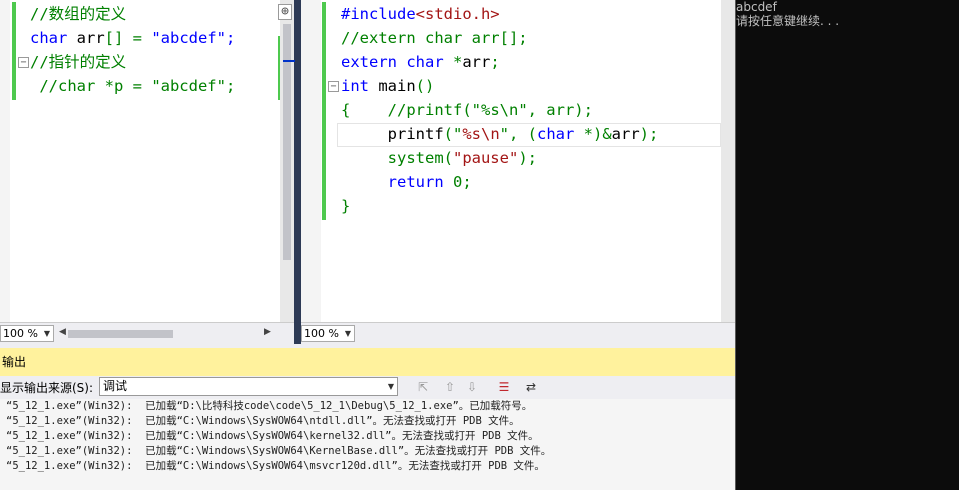  I want to click on find-message-icon: ⇱, so click(423, 387).